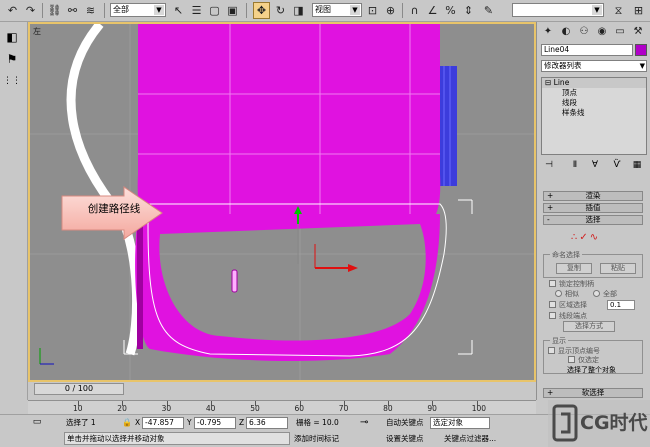 This screenshot has height=447, width=650. I want to click on time-slider: 0 / 100, so click(79, 389).